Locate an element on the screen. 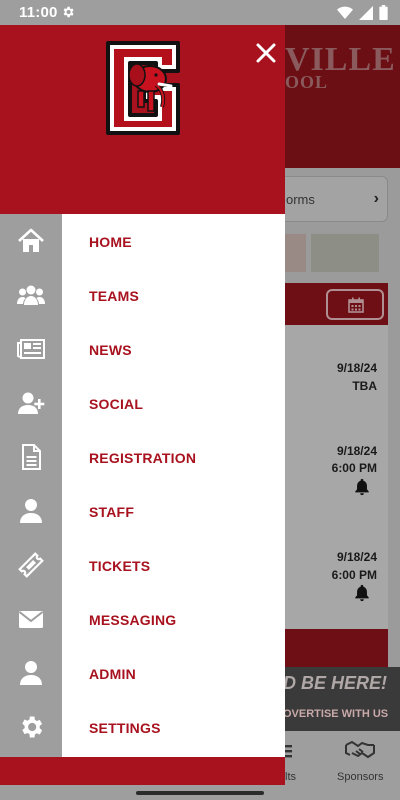 This screenshot has width=400, height=800. menu-item-teams: TEAMS is located at coordinates (142, 295).